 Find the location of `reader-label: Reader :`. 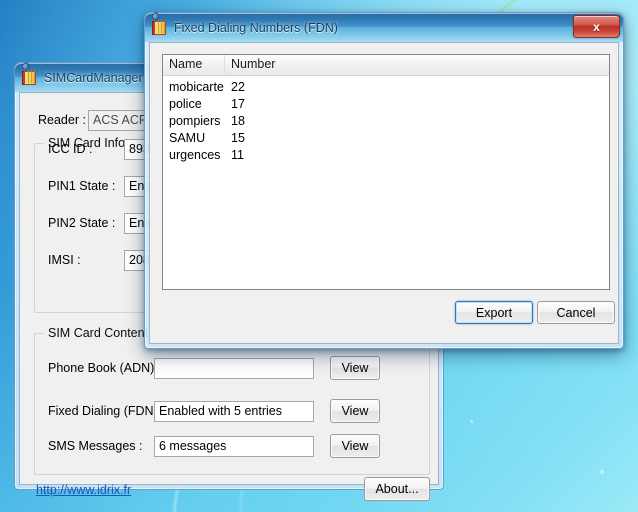

reader-label: Reader : is located at coordinates (62, 120).